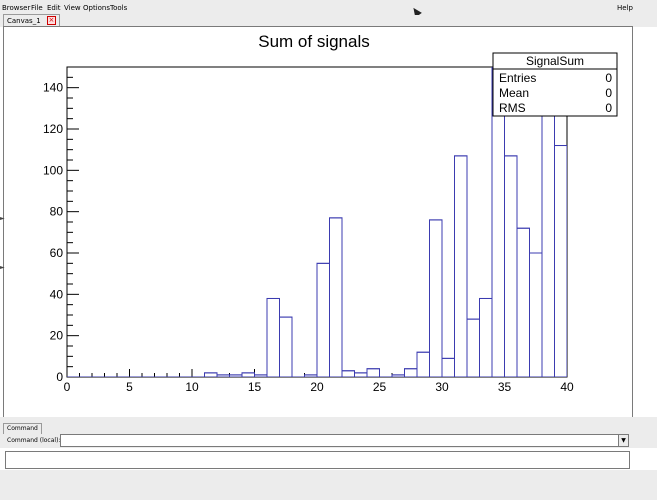  Describe the element at coordinates (344, 440) in the screenshot. I see `command-input: ▼` at that location.